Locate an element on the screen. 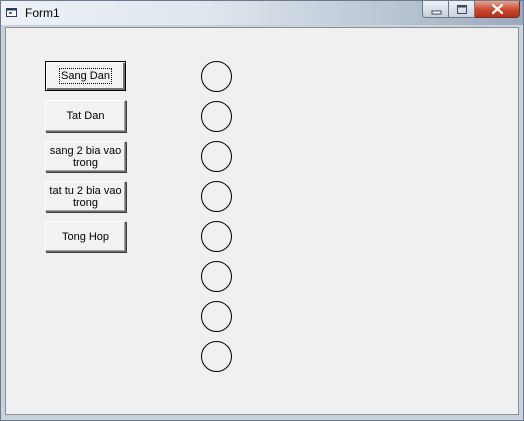  tat-tu-2-bia-vao-trong-button: tat tu 2 bia vao trong is located at coordinates (85, 196).